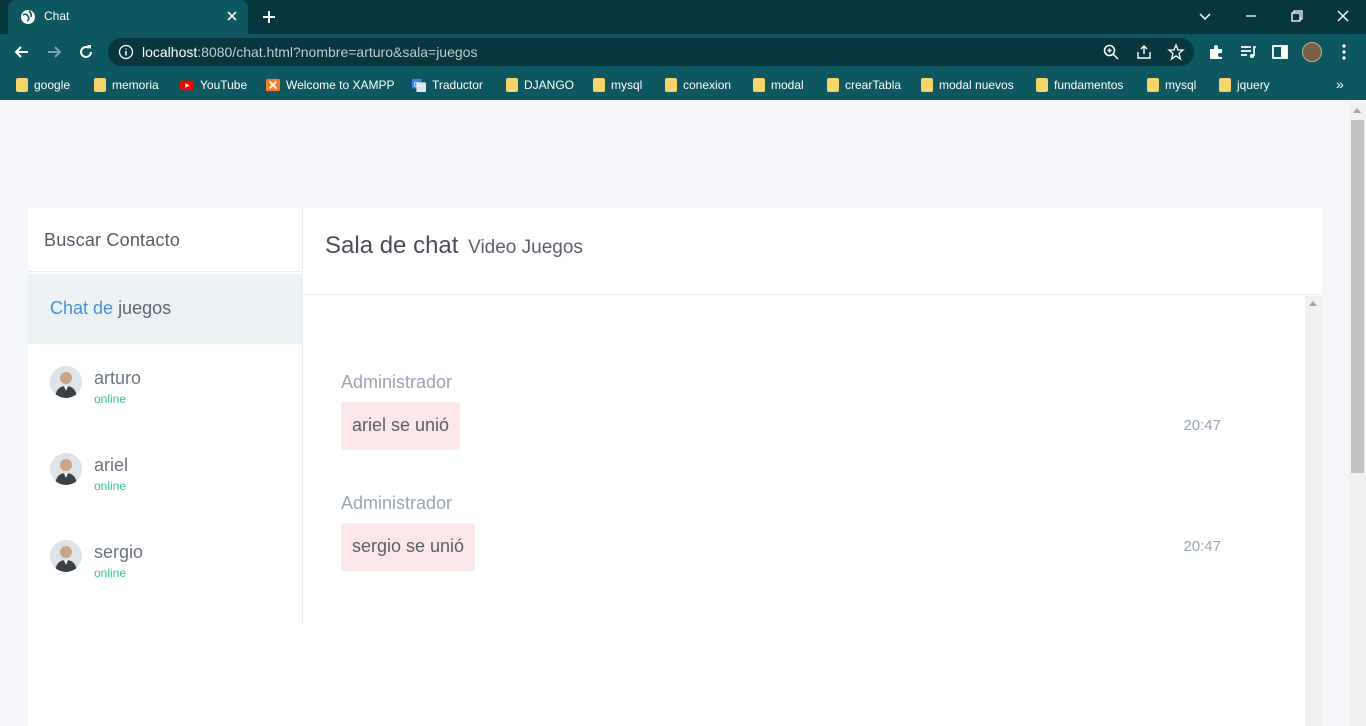  I want to click on profile-avatar, so click(1312, 52).